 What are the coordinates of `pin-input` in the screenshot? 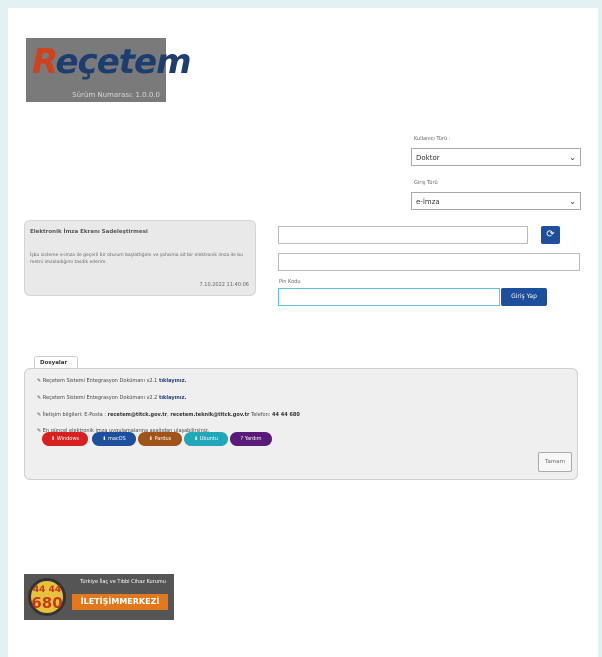 It's located at (389, 297).